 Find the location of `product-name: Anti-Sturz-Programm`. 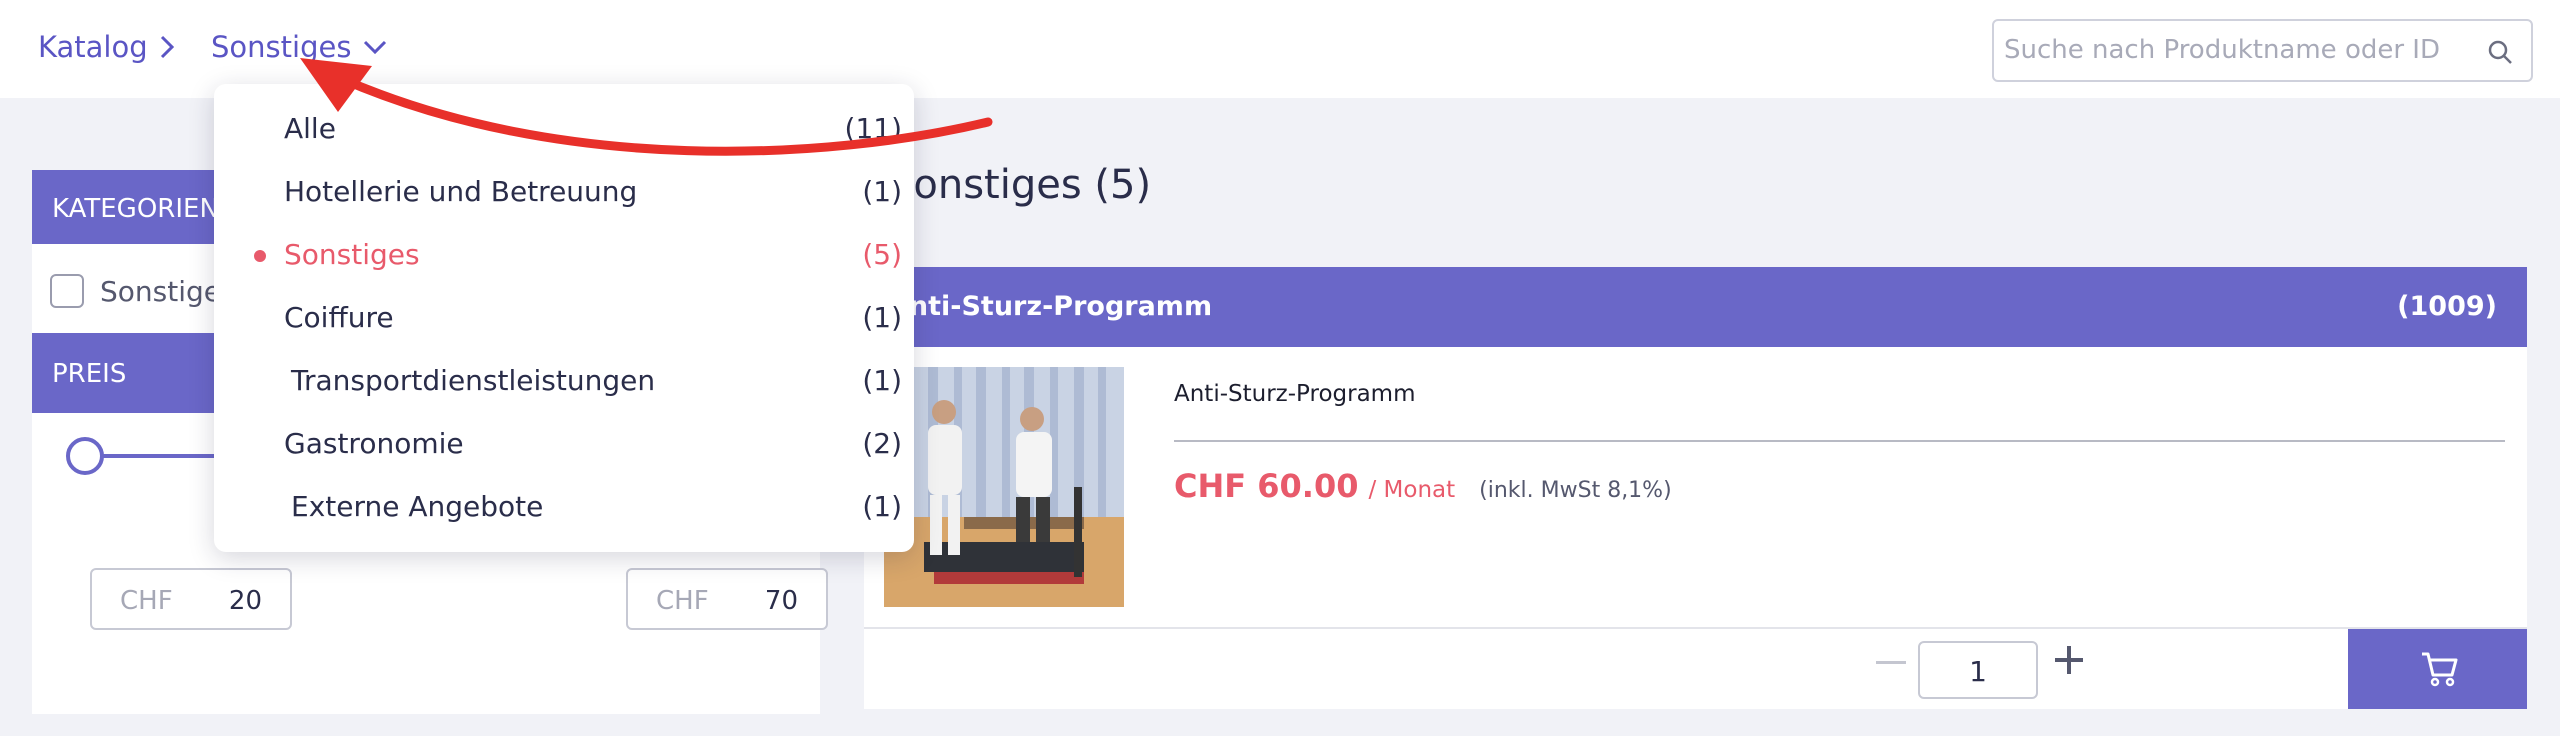

product-name: Anti-Sturz-Programm is located at coordinates (1295, 394).